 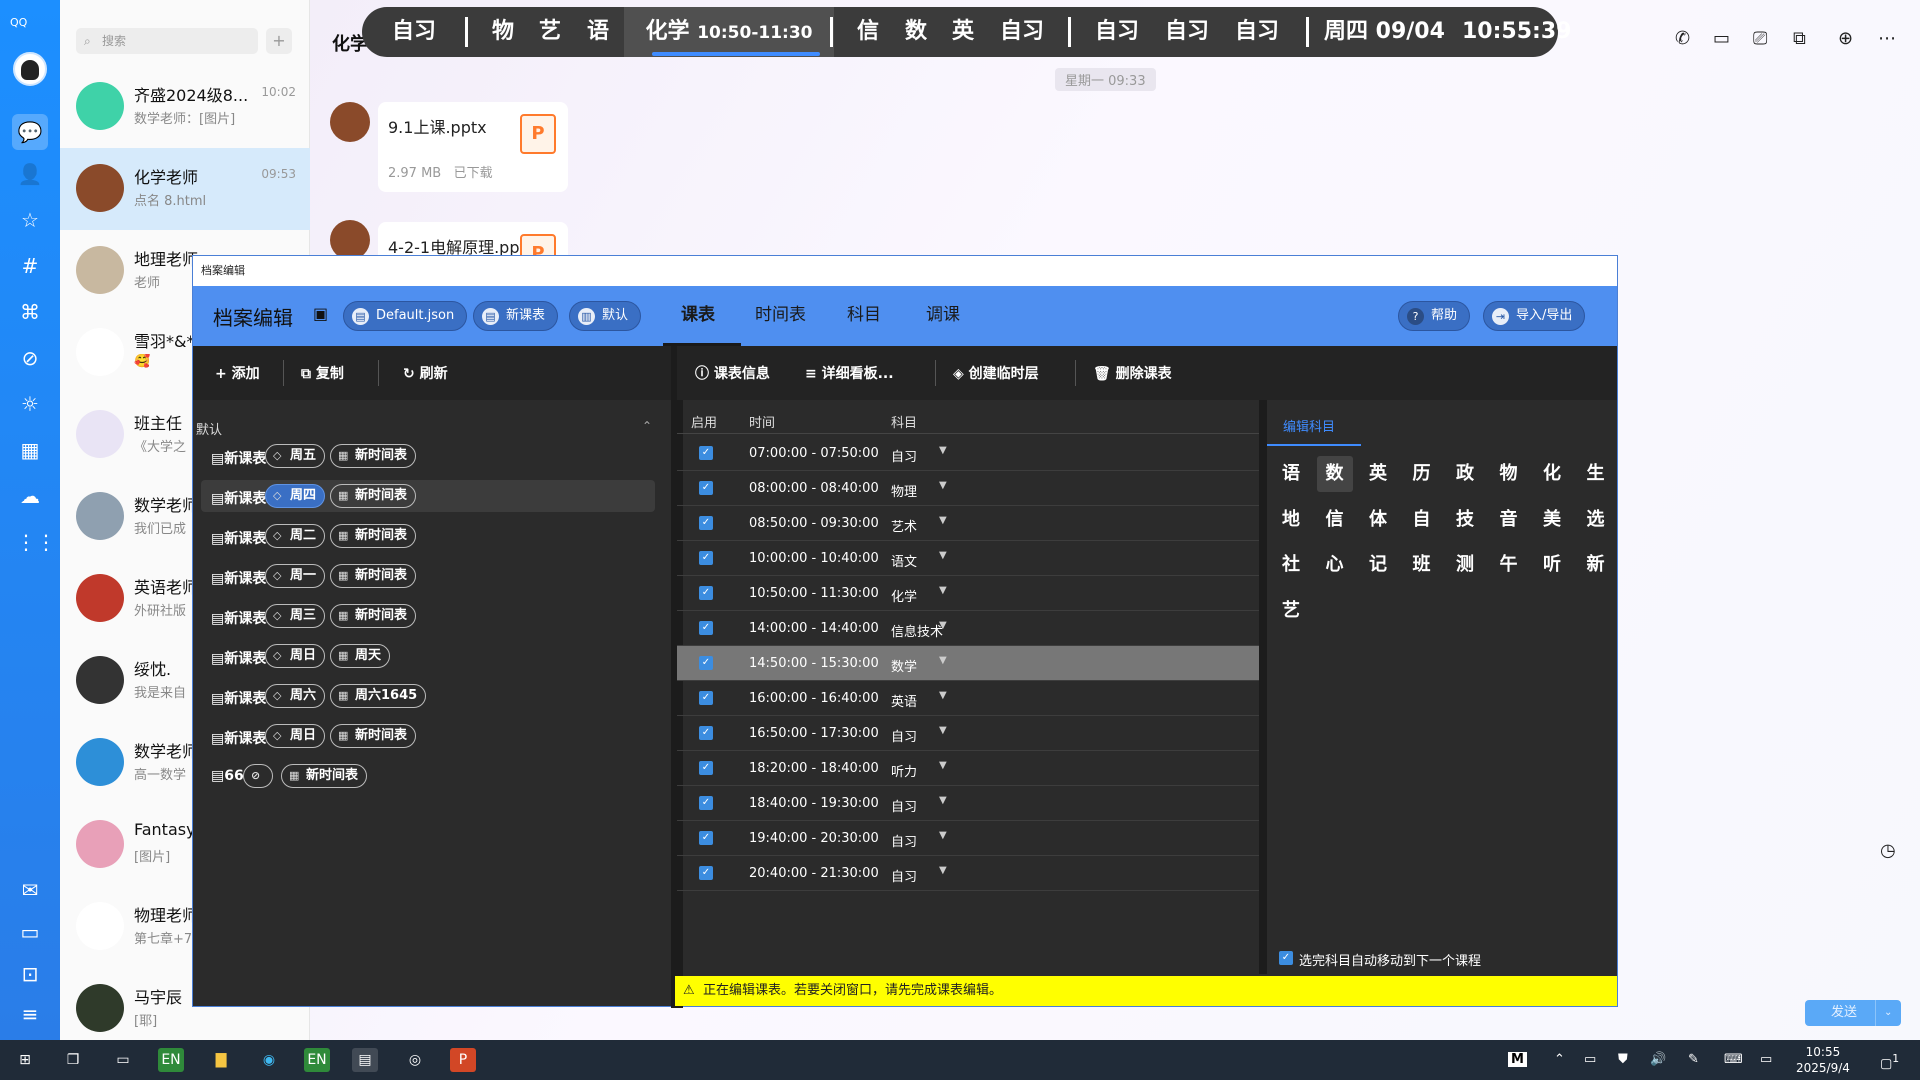 I want to click on schedule-item: ▤新课表 ◇ 周六 ▦ 周六1645, so click(x=428, y=696).